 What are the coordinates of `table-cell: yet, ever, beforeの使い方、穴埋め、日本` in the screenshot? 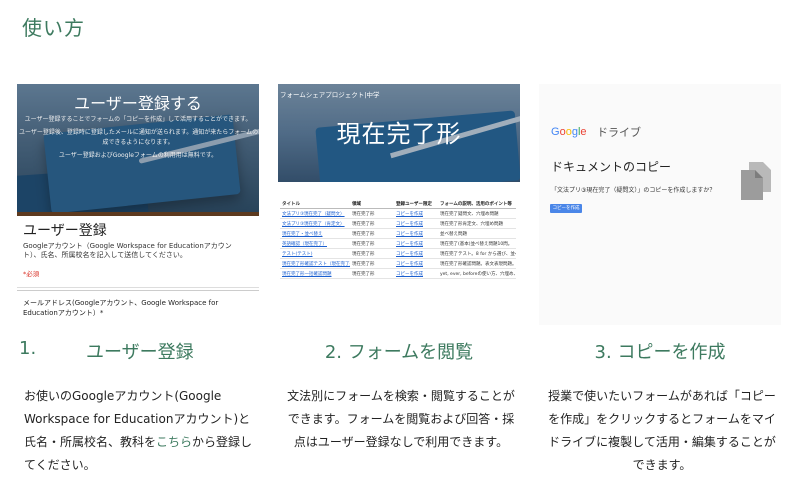 It's located at (477, 273).